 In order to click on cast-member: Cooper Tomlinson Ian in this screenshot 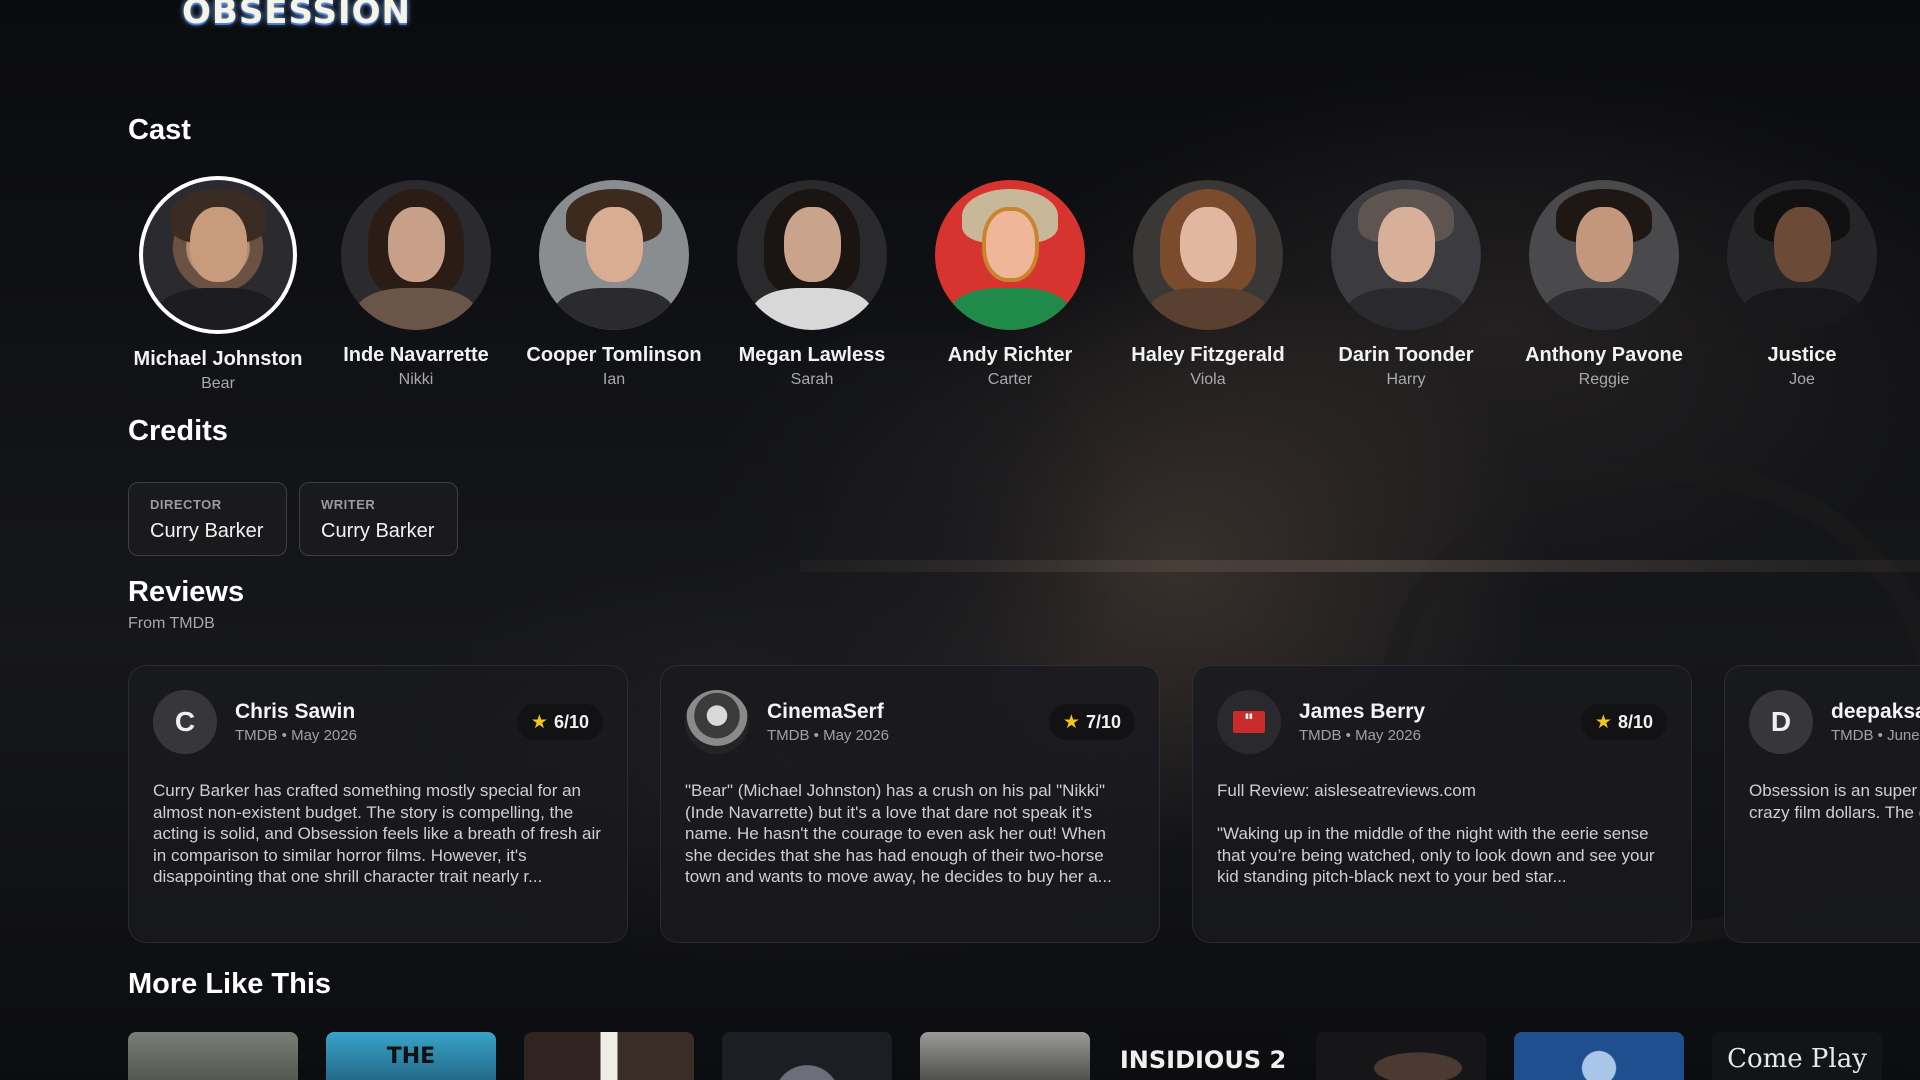, I will do `click(614, 282)`.